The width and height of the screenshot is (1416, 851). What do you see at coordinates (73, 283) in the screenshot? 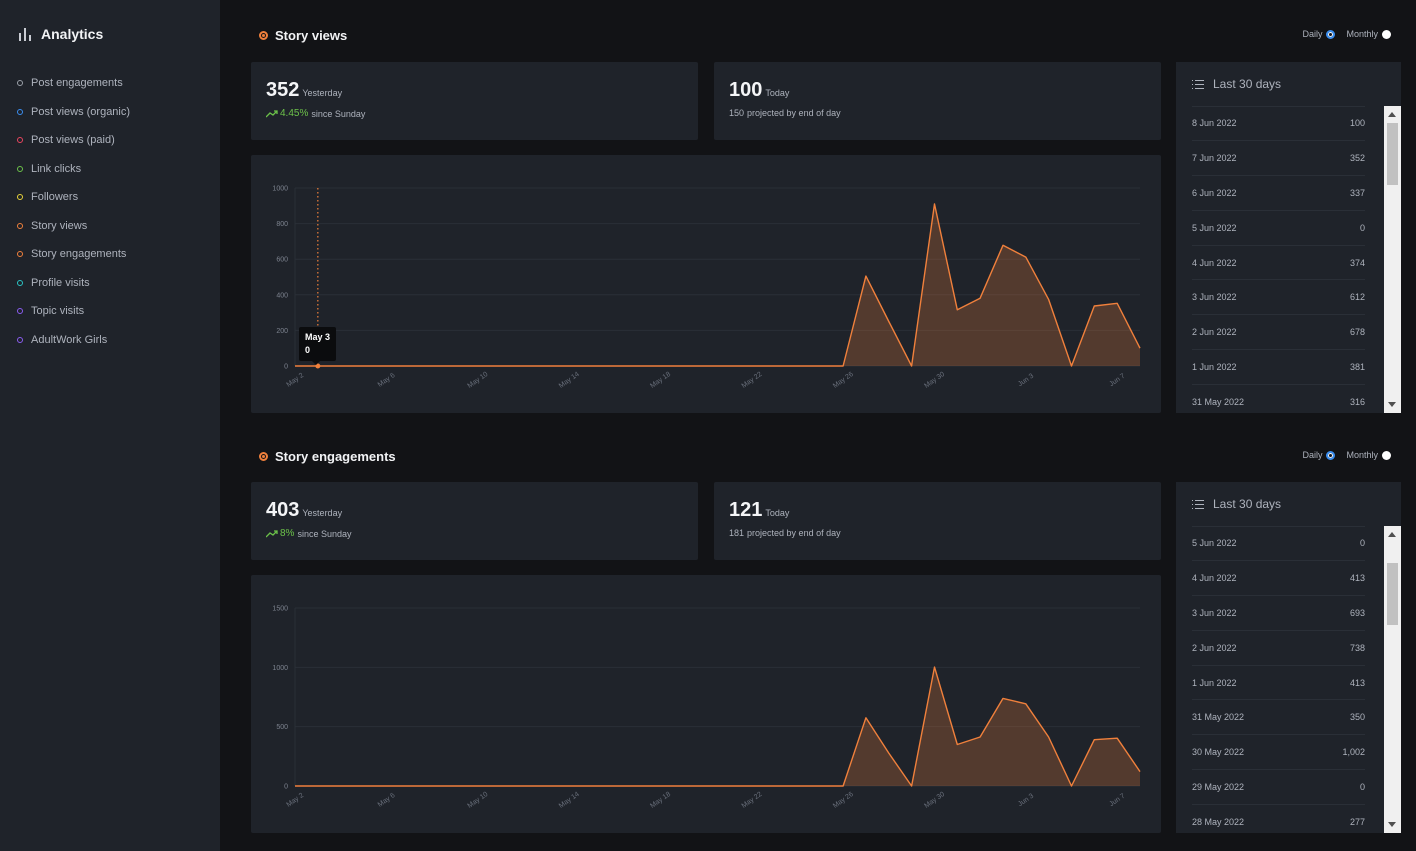
I see `sidebar-item-profile-visits: Profile visits` at bounding box center [73, 283].